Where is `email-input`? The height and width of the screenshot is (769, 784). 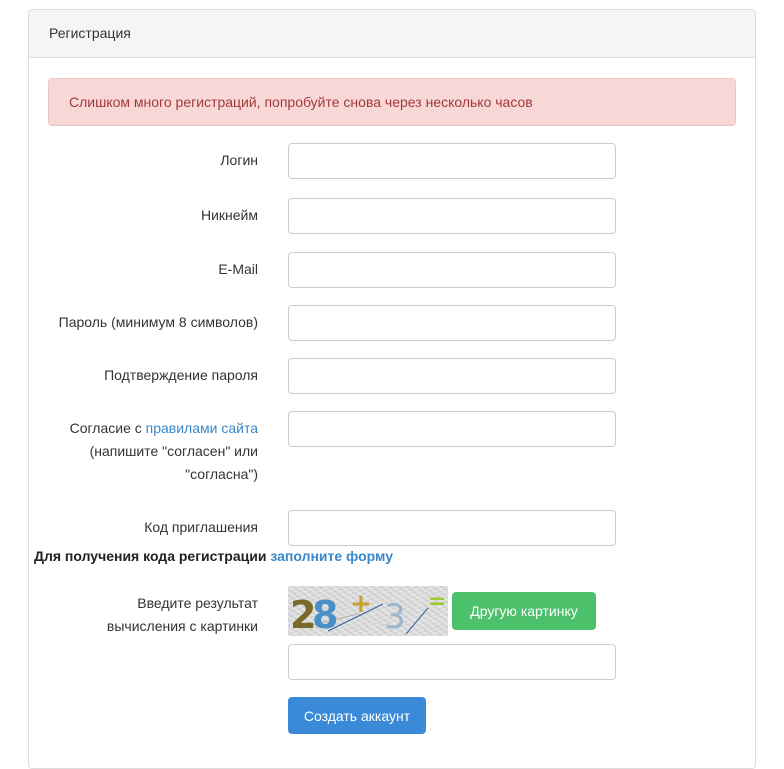
email-input is located at coordinates (452, 270).